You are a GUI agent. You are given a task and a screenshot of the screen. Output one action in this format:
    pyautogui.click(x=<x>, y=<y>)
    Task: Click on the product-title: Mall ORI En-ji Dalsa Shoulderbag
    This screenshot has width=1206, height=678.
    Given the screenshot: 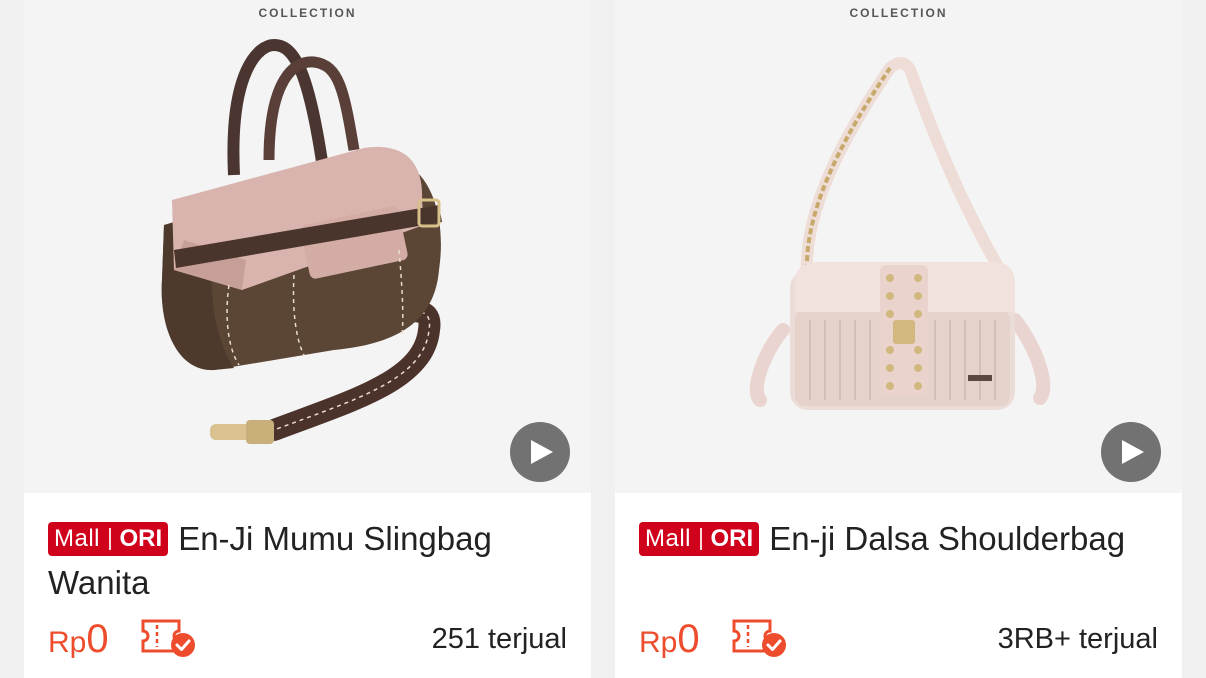 What is the action you would take?
    pyautogui.click(x=904, y=539)
    